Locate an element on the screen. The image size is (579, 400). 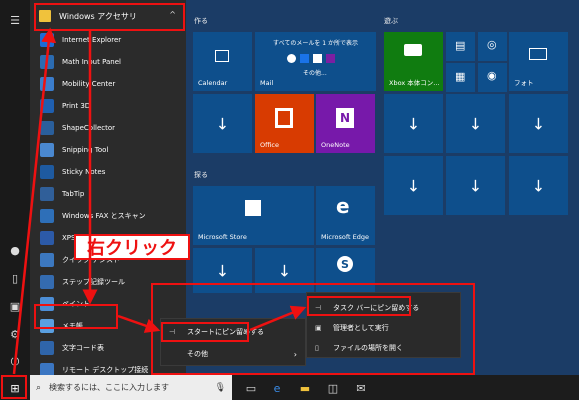
tile-microsoft-store: Microsoft Store is located at coordinates (253, 215).